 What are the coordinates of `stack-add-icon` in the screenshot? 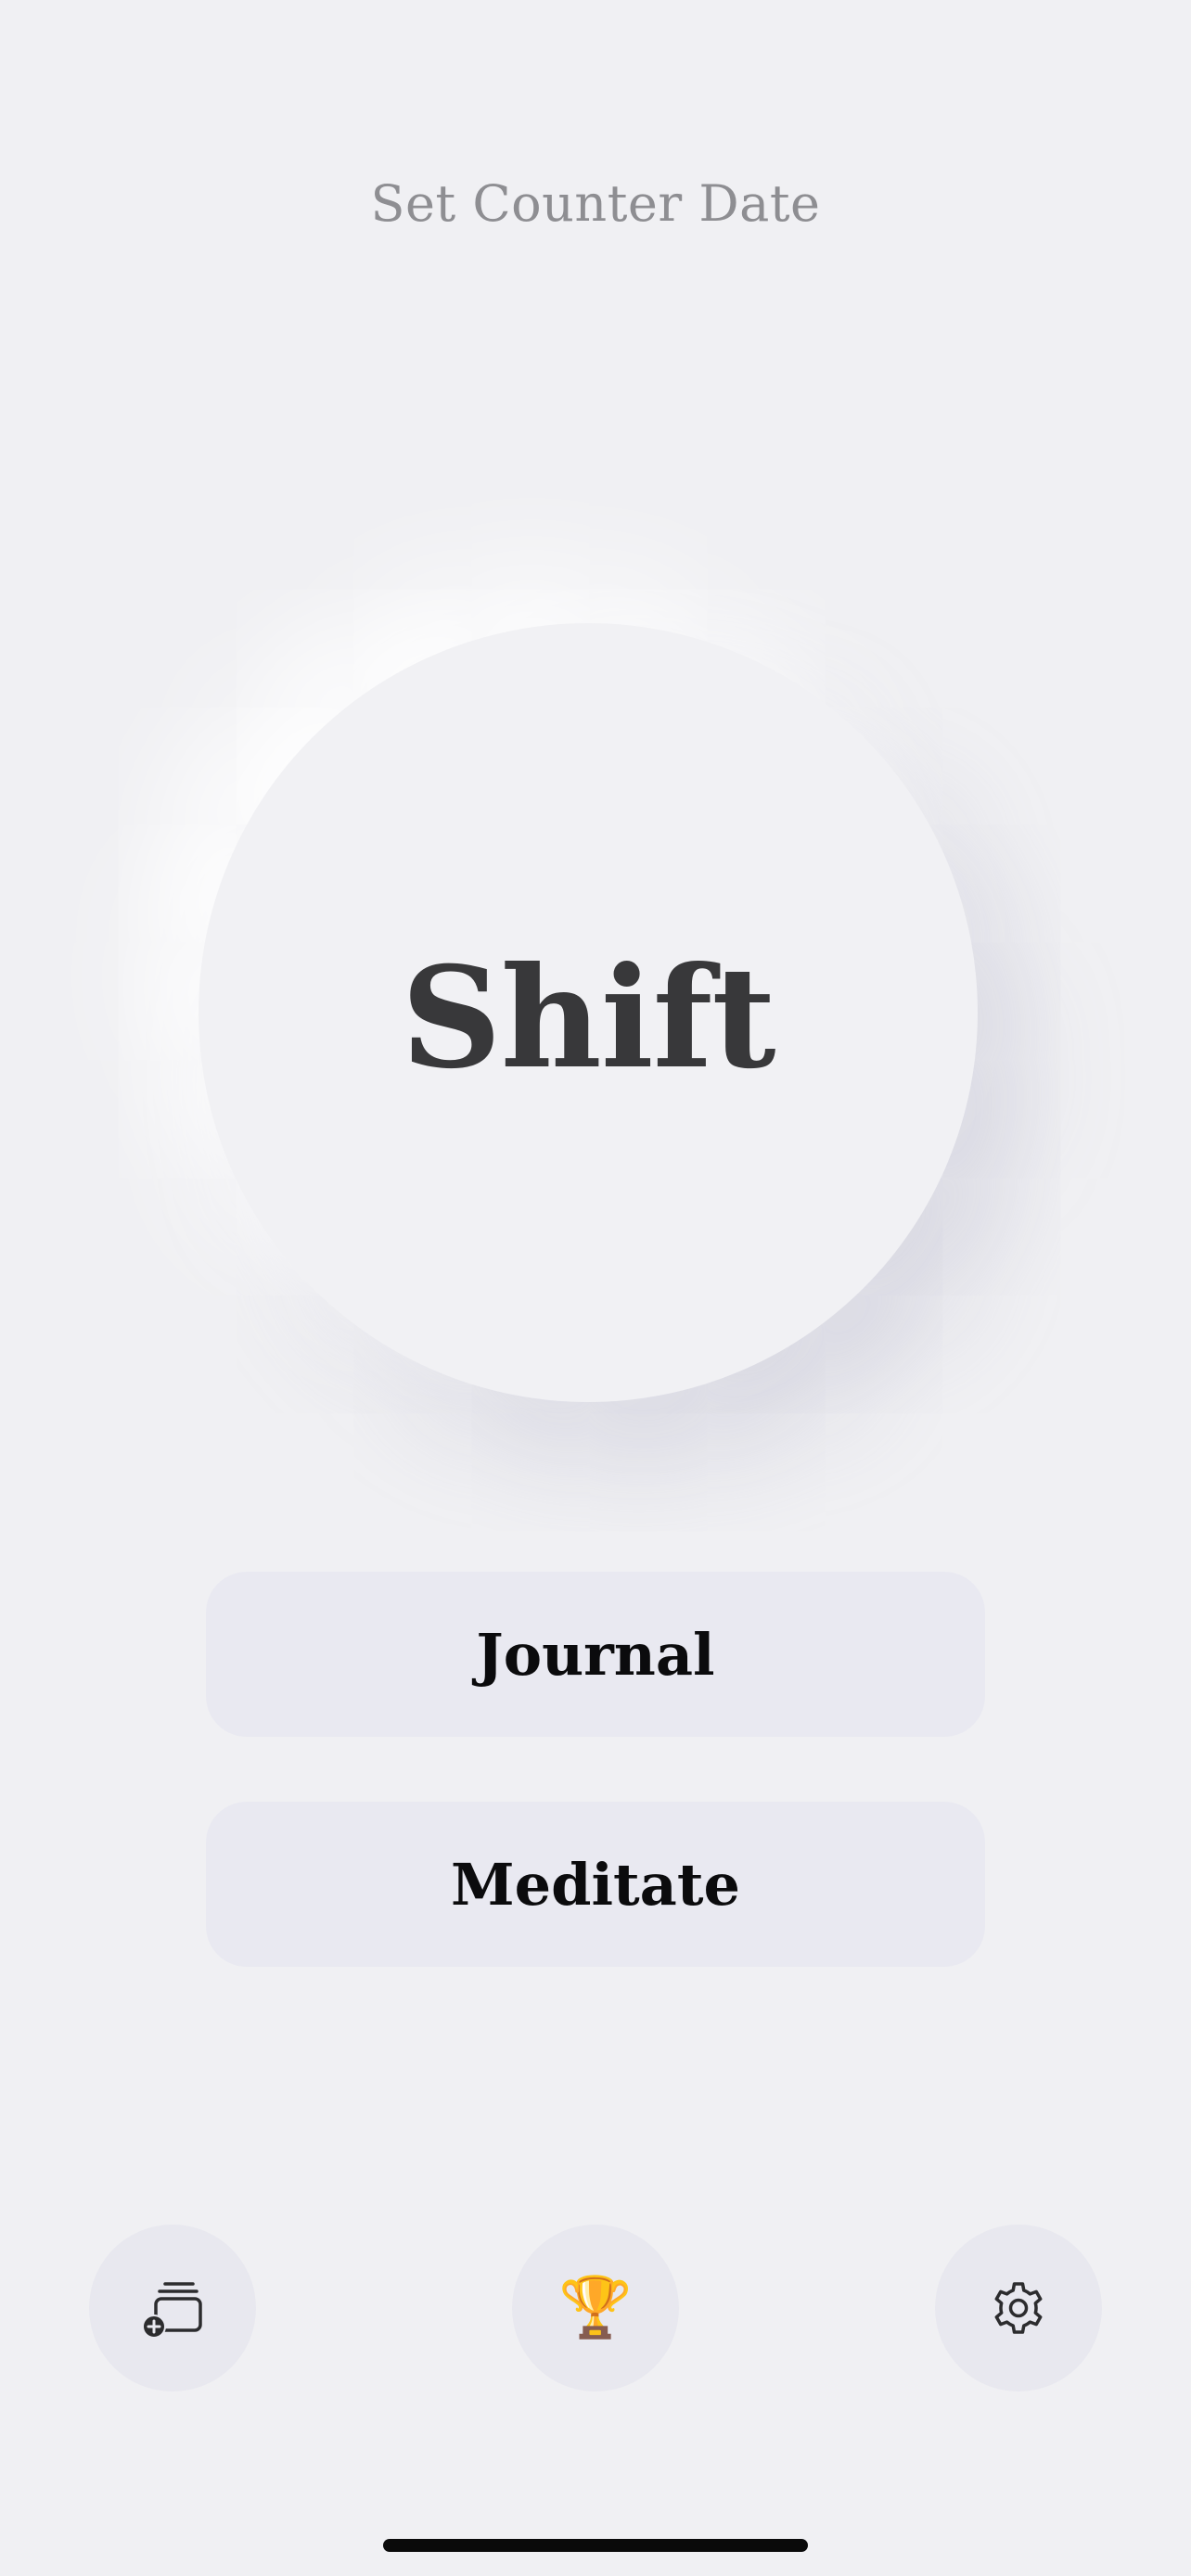 It's located at (172, 2308).